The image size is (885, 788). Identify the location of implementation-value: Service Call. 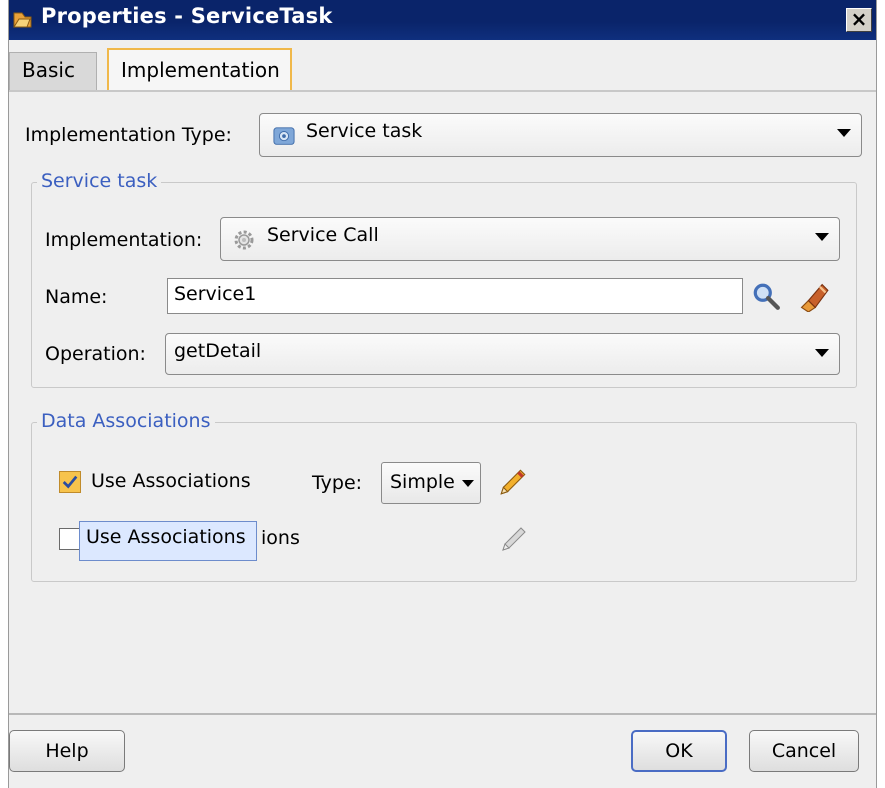
(323, 235).